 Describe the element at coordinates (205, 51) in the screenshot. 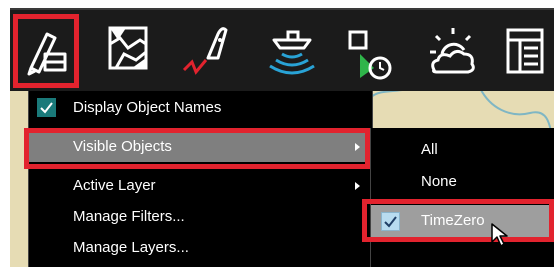

I see `boat-route-icon` at that location.